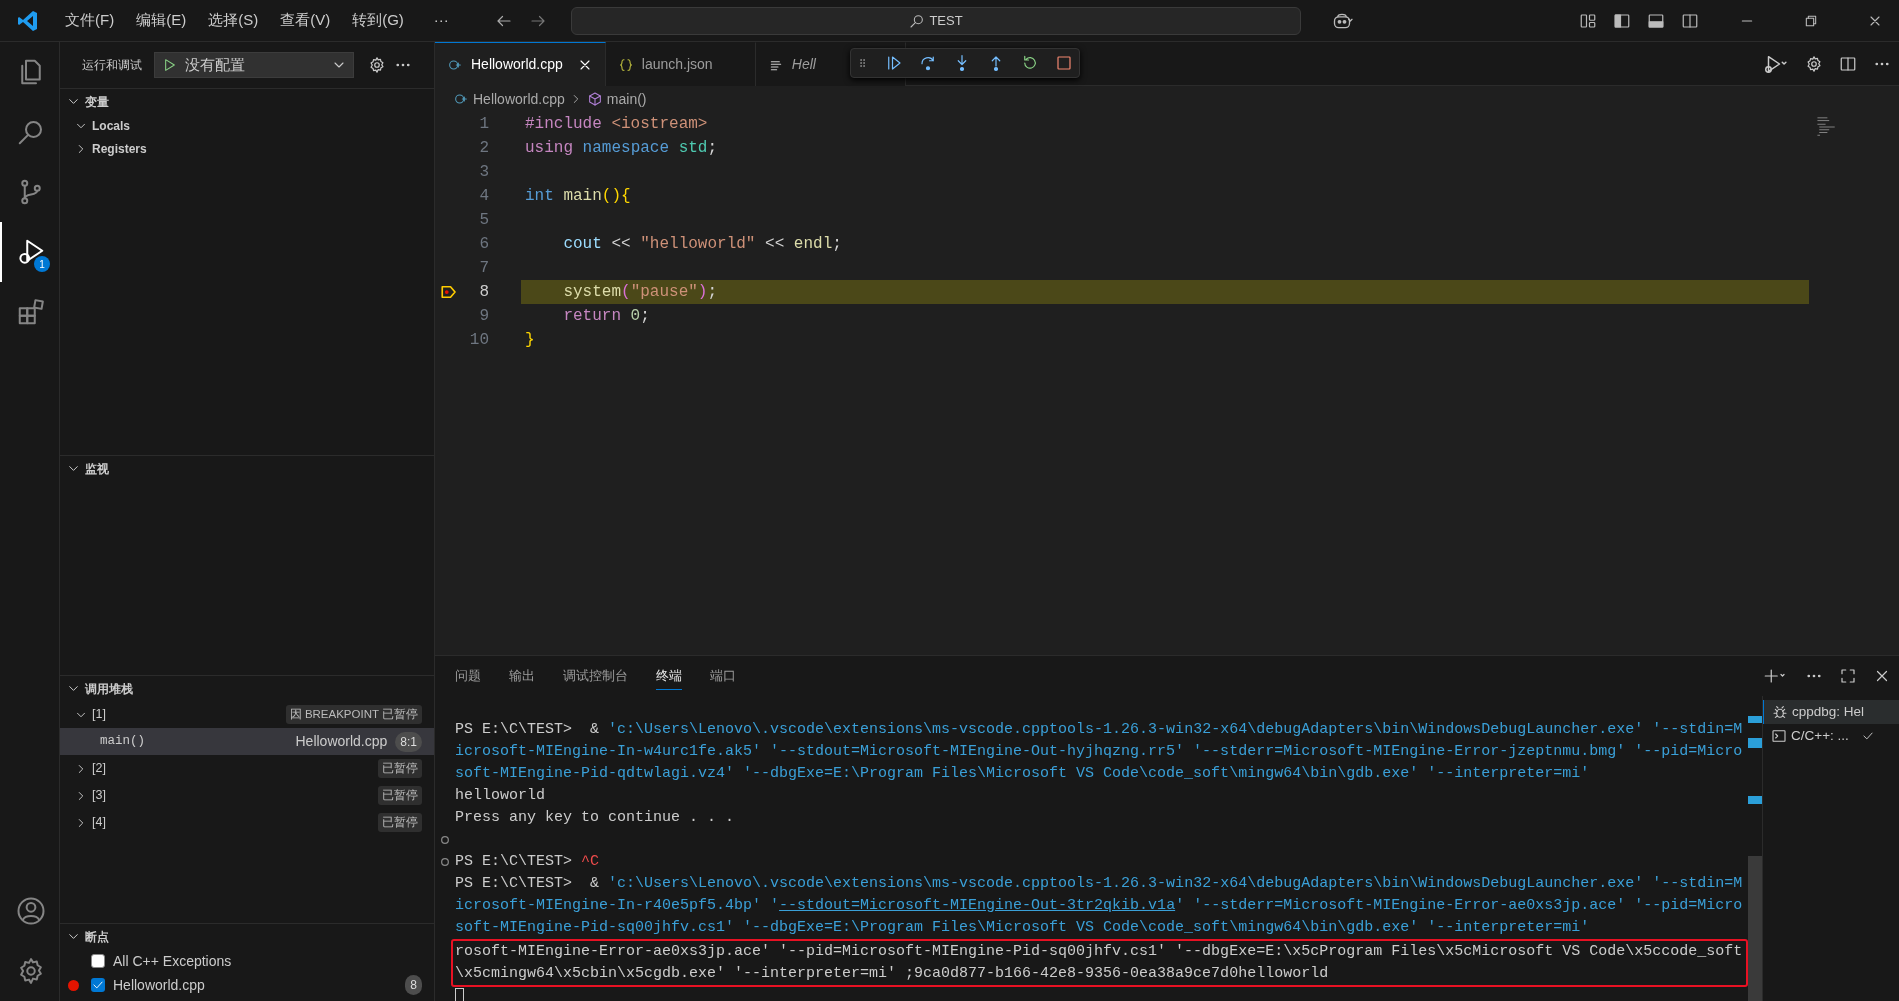 The width and height of the screenshot is (1899, 1001). Describe the element at coordinates (378, 20) in the screenshot. I see `menu-item: 转到(G)` at that location.